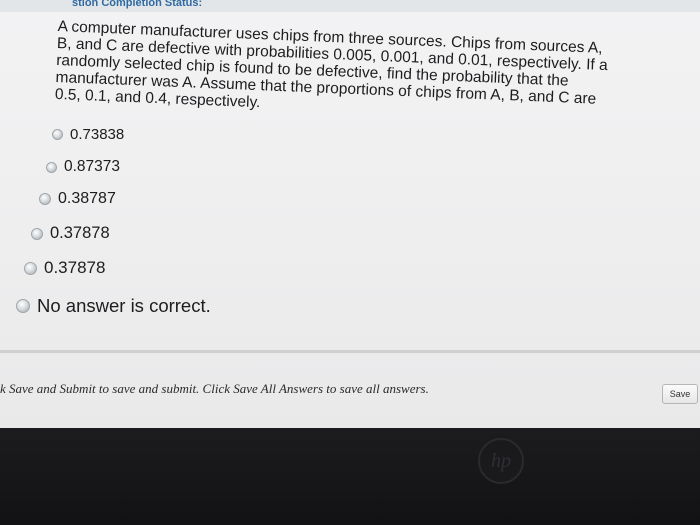  What do you see at coordinates (87, 198) in the screenshot?
I see `answer-option-label: 0.38787` at bounding box center [87, 198].